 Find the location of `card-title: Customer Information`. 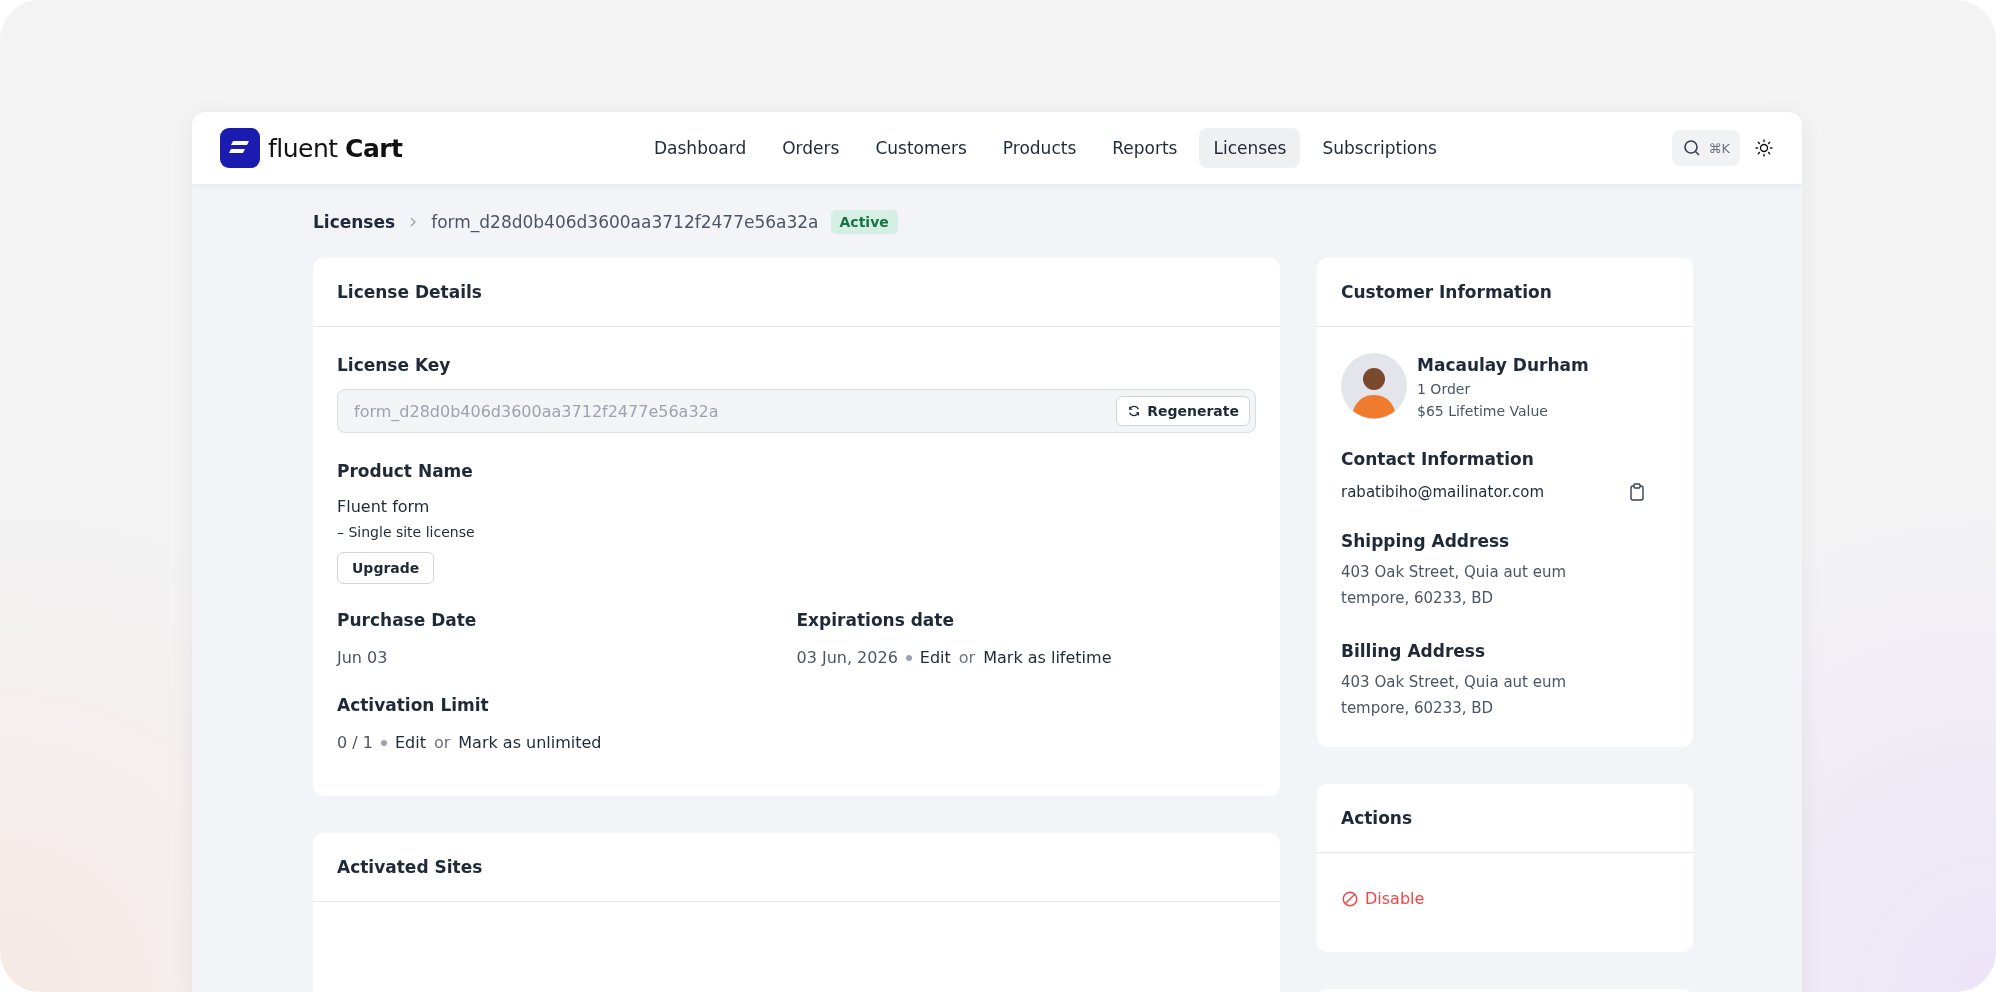

card-title: Customer Information is located at coordinates (1446, 292).